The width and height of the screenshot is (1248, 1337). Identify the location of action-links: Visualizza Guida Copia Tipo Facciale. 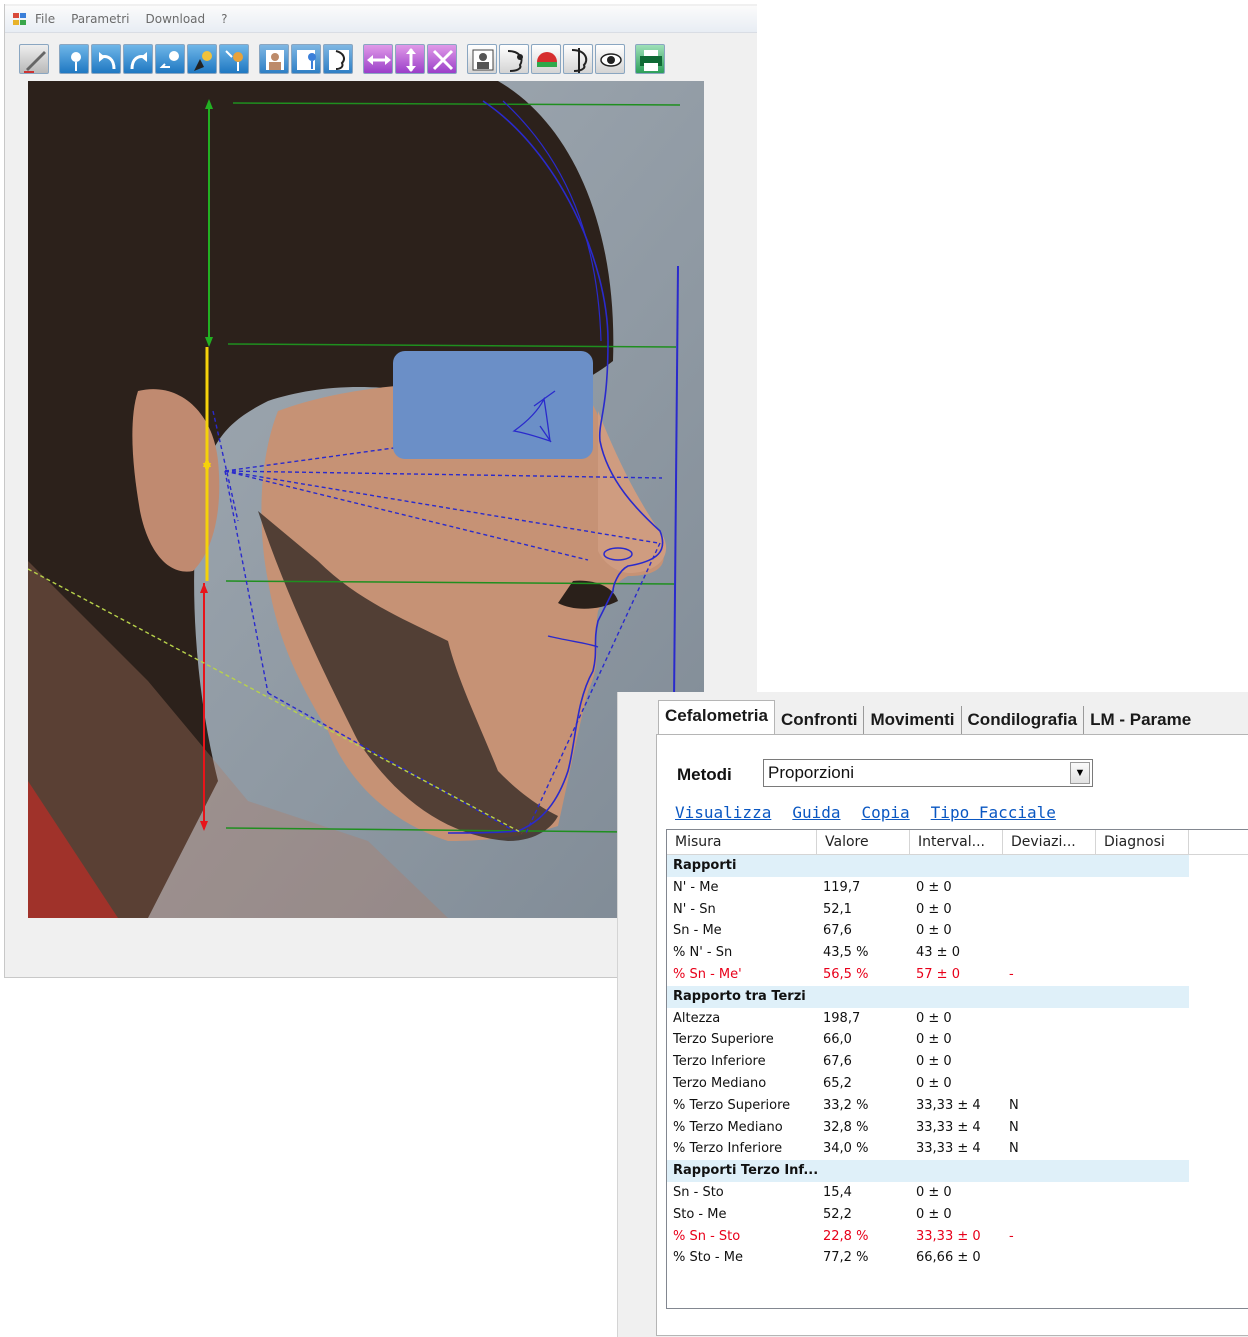
(876, 812).